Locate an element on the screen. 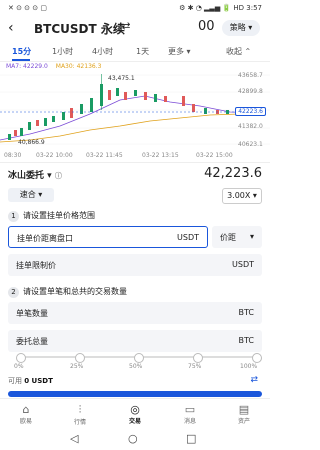 Image resolution: width=320 pixels, height=450 pixels. ma7-line is located at coordinates (131, 118).